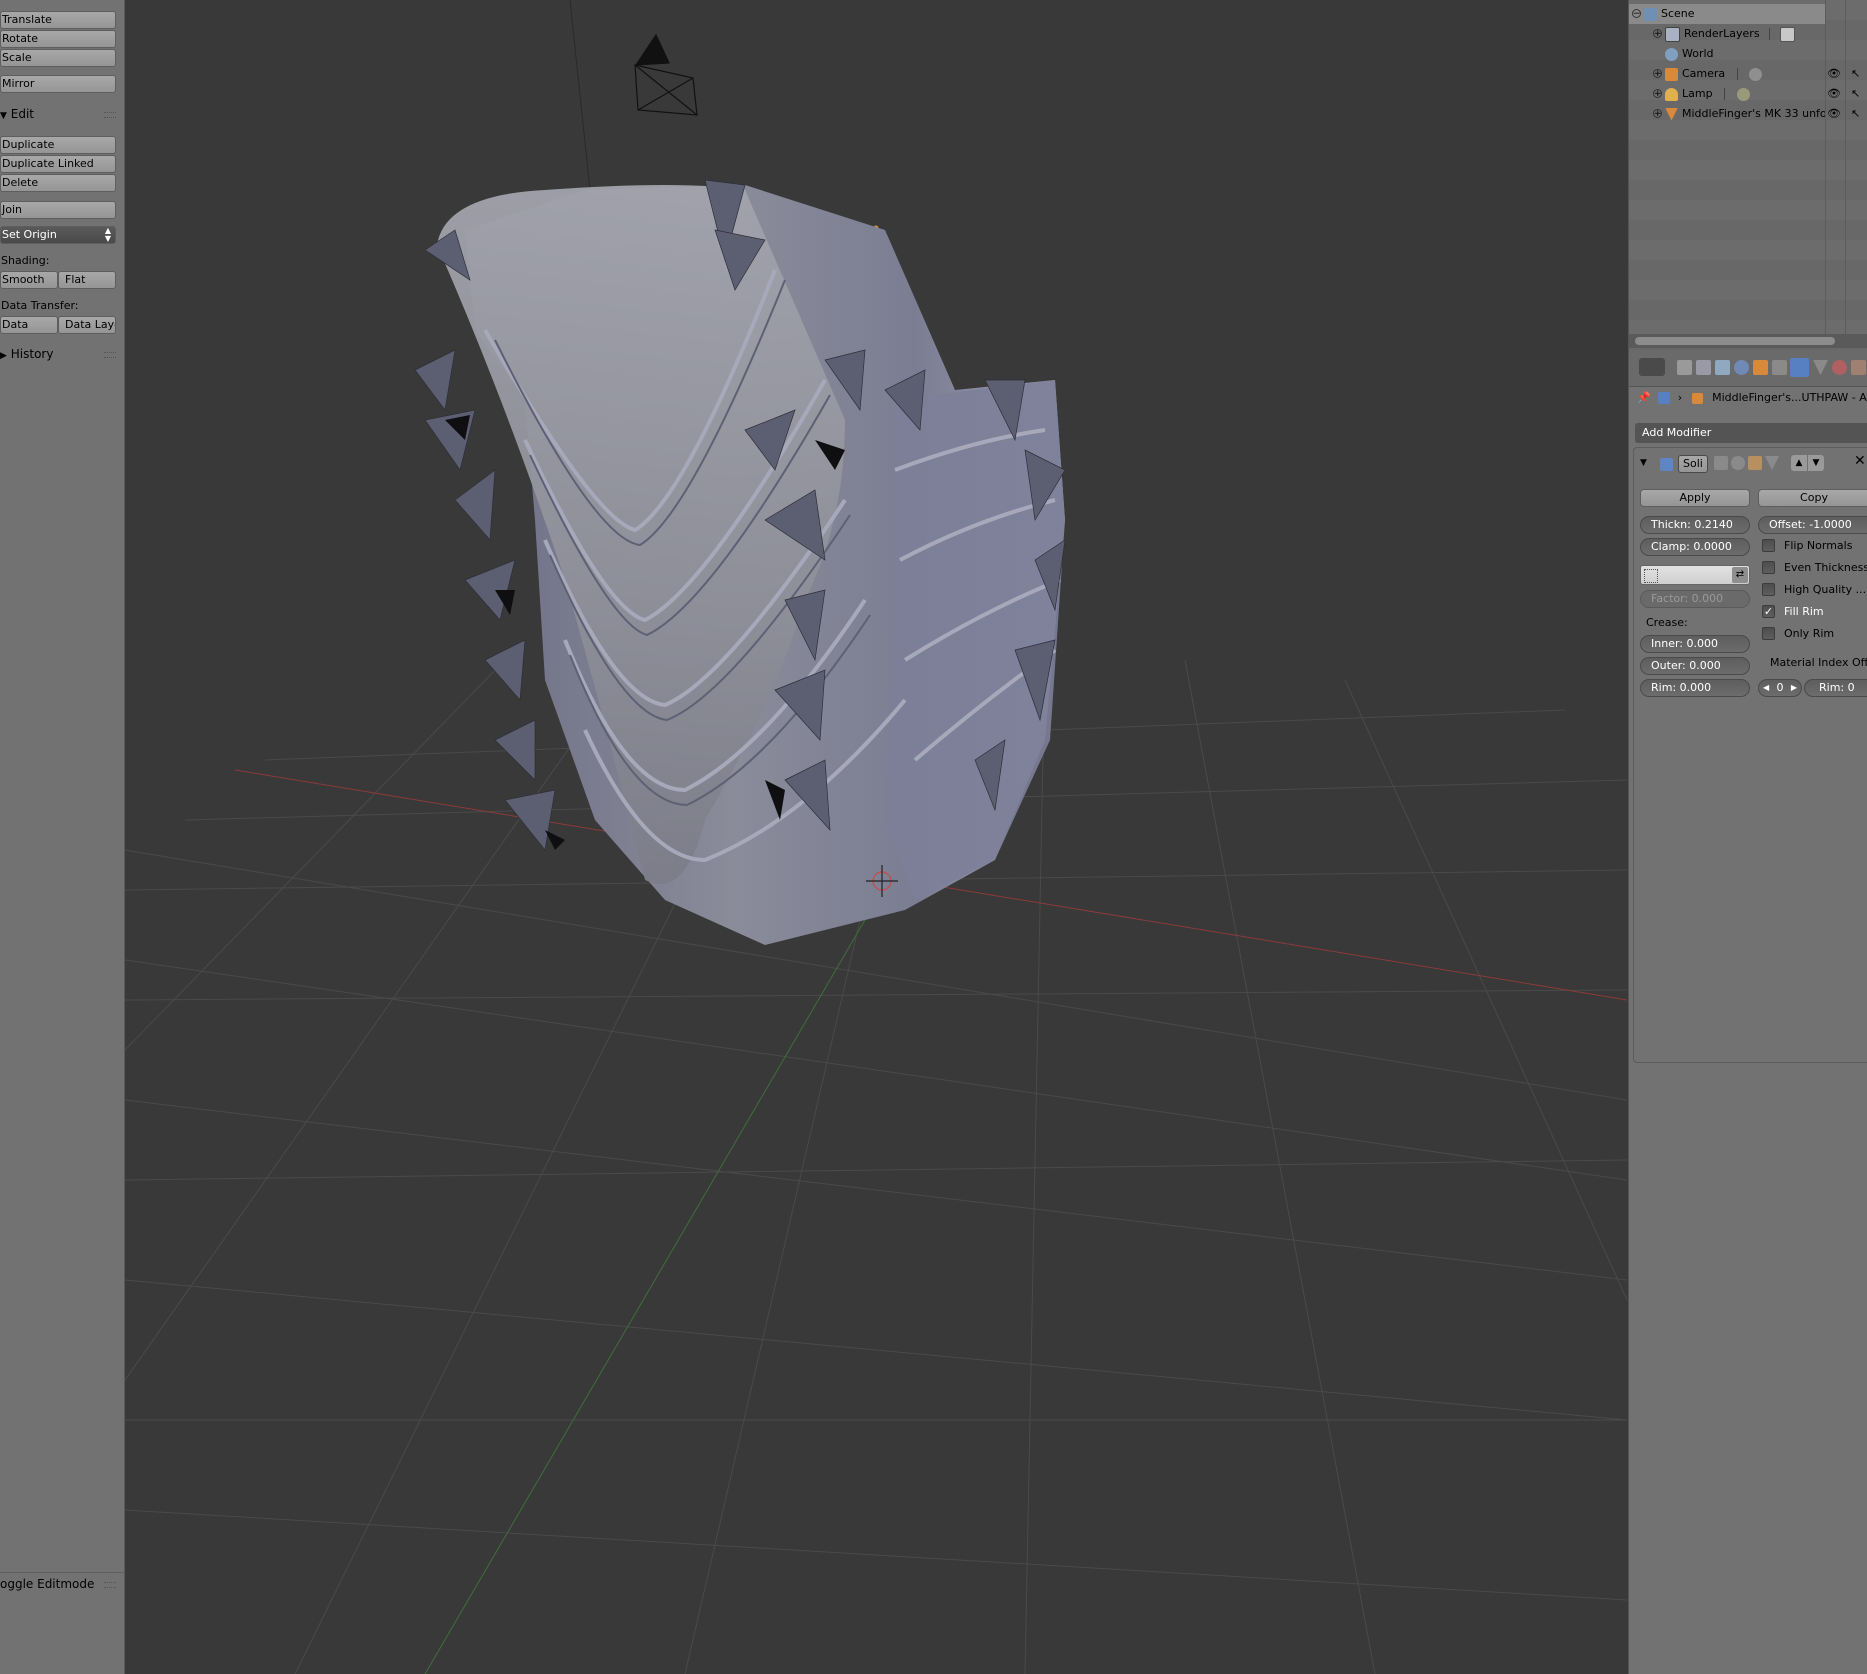  What do you see at coordinates (1722, 367) in the screenshot?
I see `scene-tab-icon` at bounding box center [1722, 367].